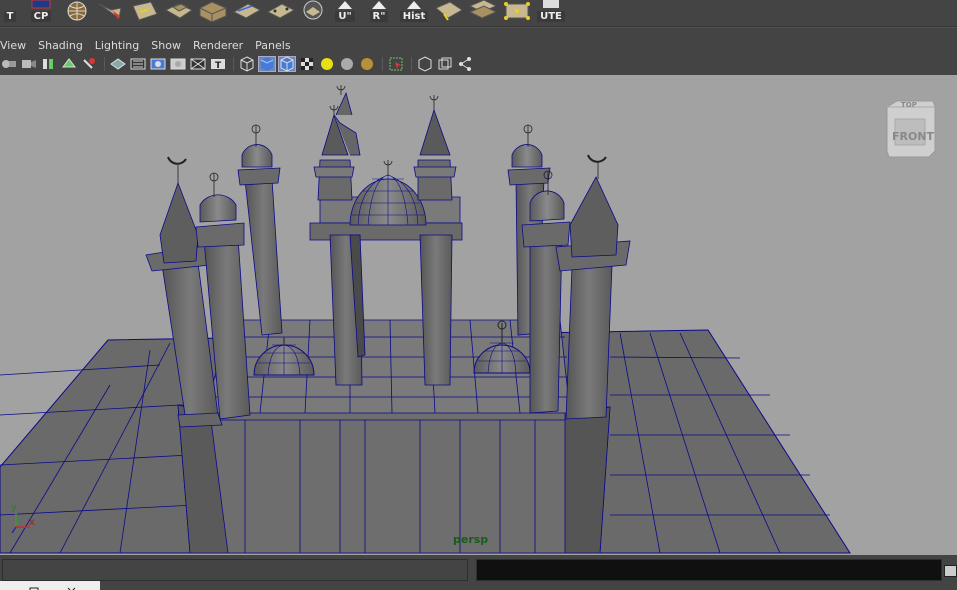 Image resolution: width=957 pixels, height=590 pixels. I want to click on split-plane-icon, so click(247, 11).